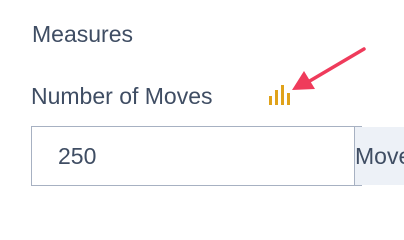  Describe the element at coordinates (379, 156) in the screenshot. I see `unit-addon: Moves` at that location.